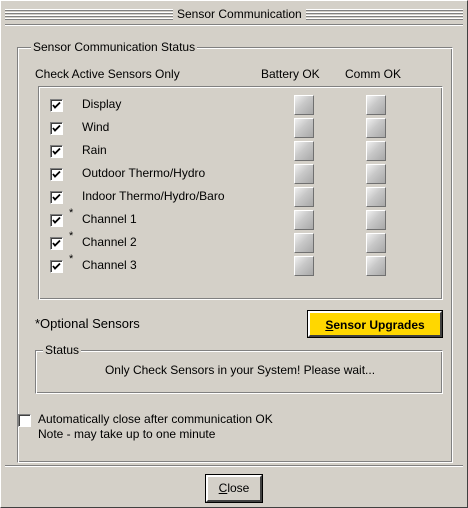  I want to click on sensor-label: Wind, so click(96, 127).